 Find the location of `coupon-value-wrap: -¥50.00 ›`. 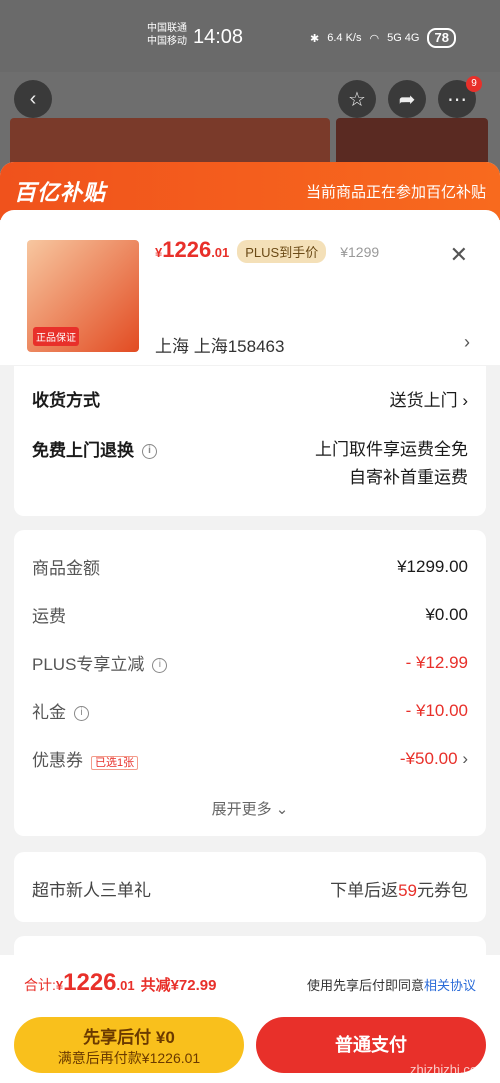

coupon-value-wrap: -¥50.00 › is located at coordinates (434, 759).